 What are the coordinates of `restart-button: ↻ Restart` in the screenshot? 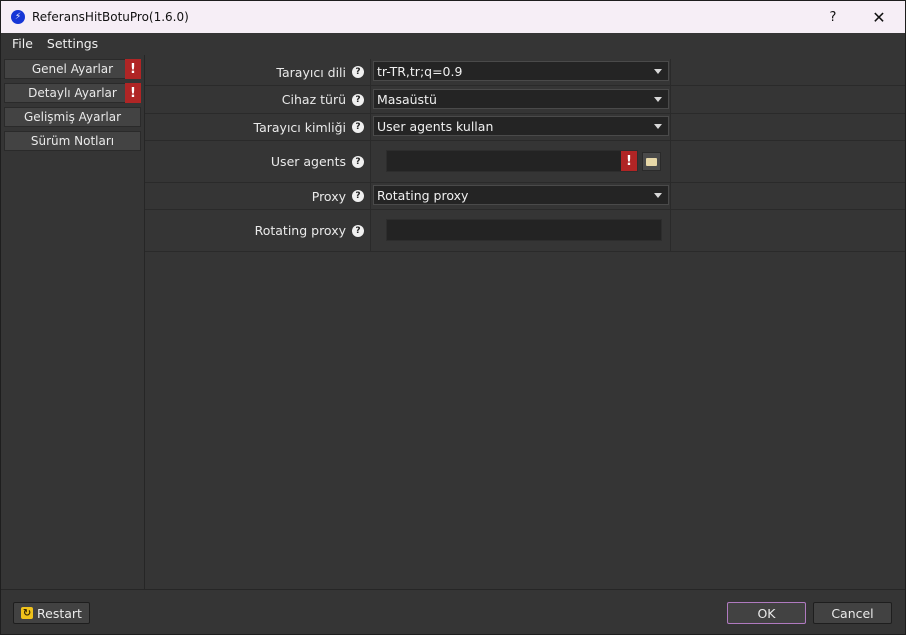 It's located at (51, 613).